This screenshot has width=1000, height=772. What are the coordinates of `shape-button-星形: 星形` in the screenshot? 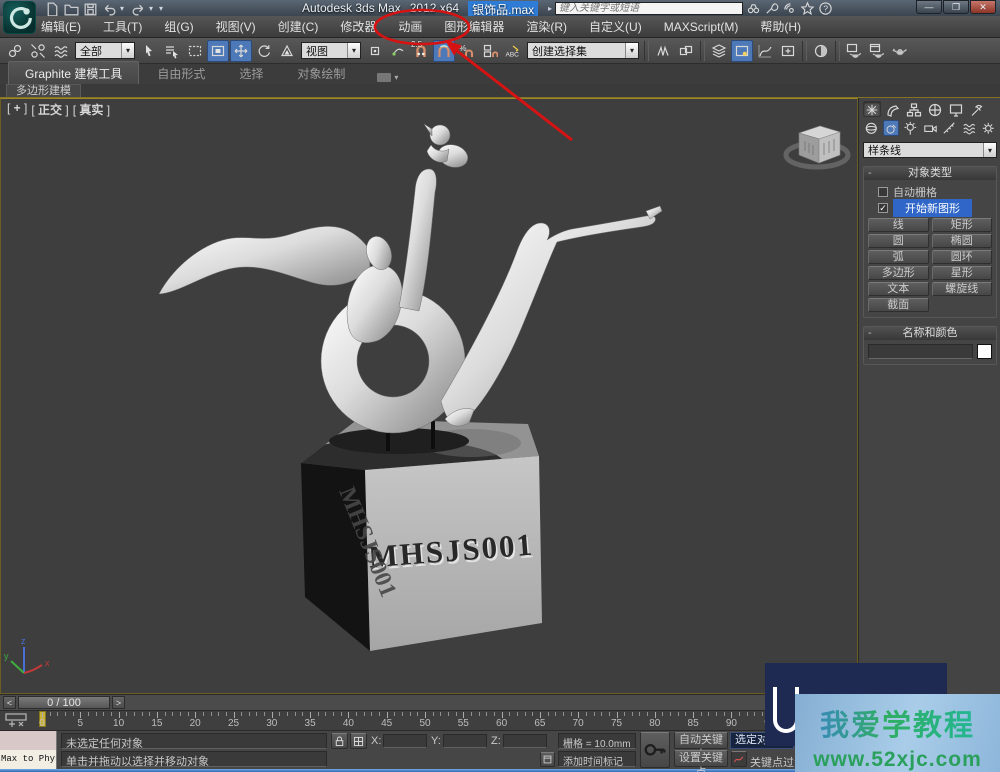 It's located at (961, 273).